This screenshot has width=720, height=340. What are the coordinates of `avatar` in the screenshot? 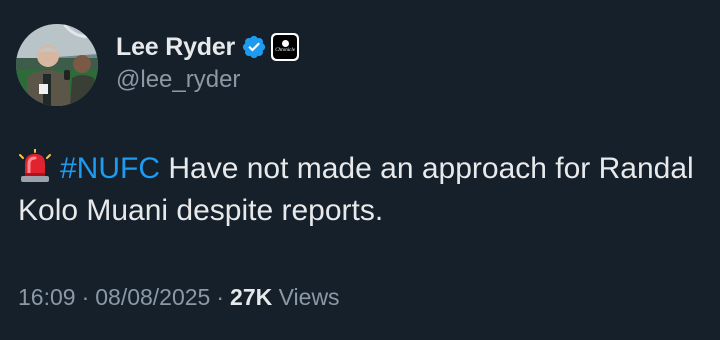 It's located at (57, 65).